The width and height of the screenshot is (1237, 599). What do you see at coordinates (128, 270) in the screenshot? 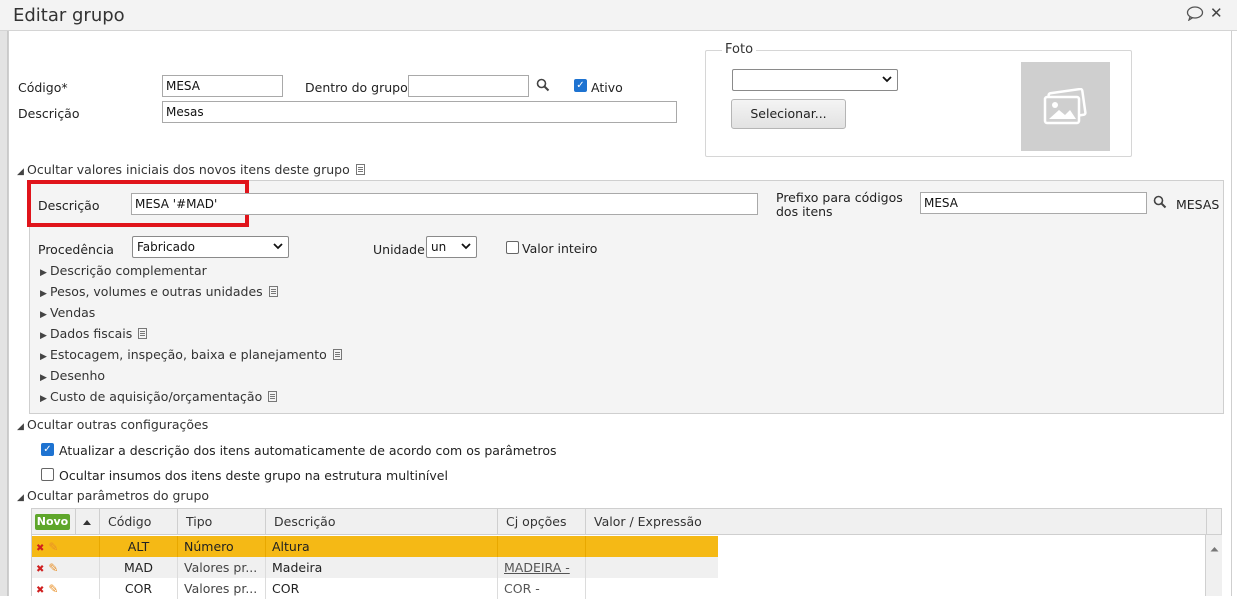
I see `subsection-label: Descrição complementar` at bounding box center [128, 270].